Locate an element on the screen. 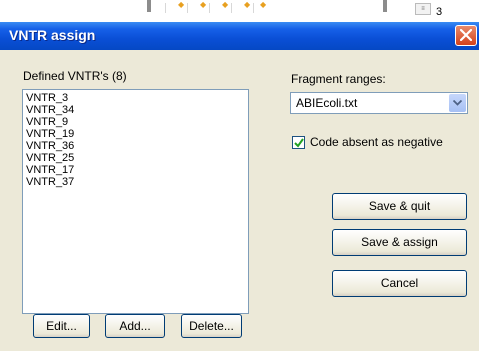 The image size is (479, 351). list-item: VNTR_34 is located at coordinates (137, 110).